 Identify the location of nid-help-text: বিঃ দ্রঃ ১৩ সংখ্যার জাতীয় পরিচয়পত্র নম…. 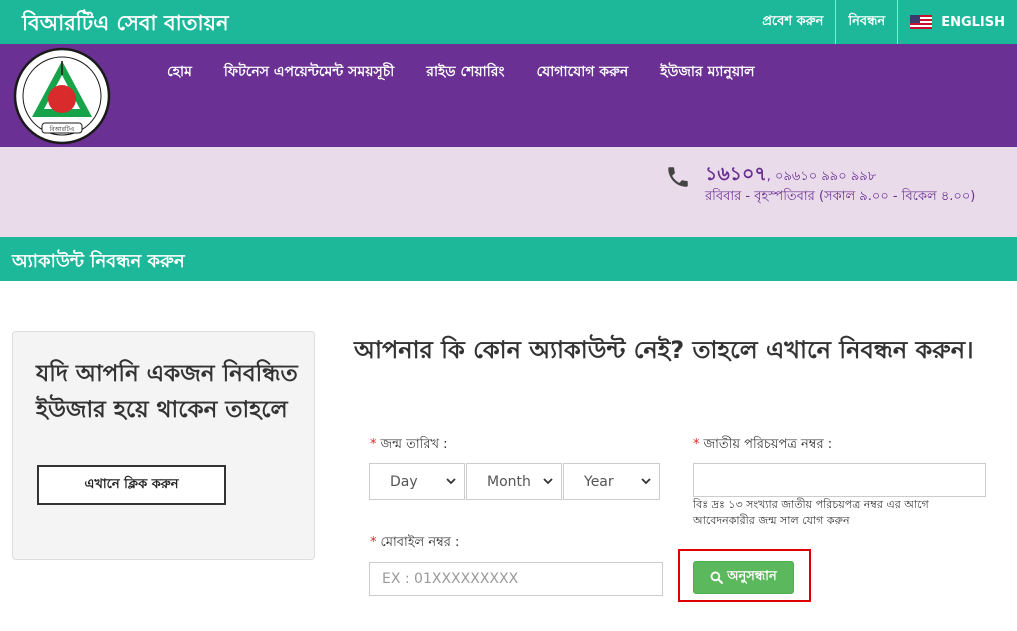
(811, 512).